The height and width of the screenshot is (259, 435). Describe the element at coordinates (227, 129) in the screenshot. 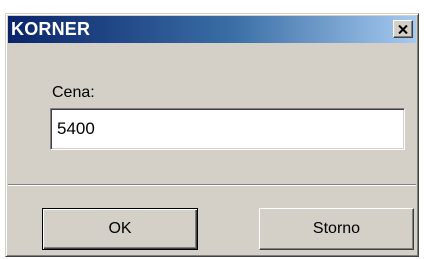

I see `price-input` at that location.